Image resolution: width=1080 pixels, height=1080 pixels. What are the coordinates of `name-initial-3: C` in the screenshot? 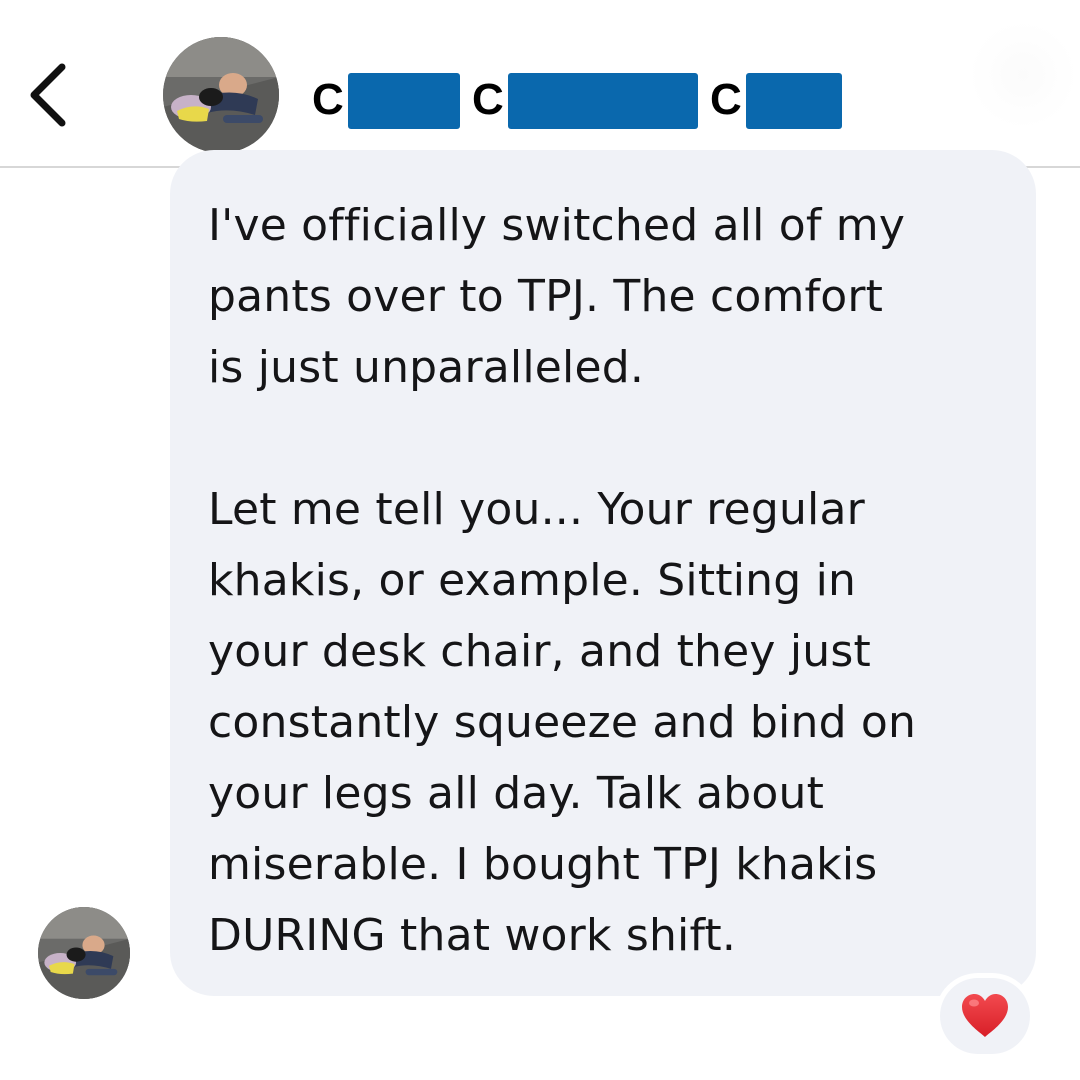 It's located at (726, 99).